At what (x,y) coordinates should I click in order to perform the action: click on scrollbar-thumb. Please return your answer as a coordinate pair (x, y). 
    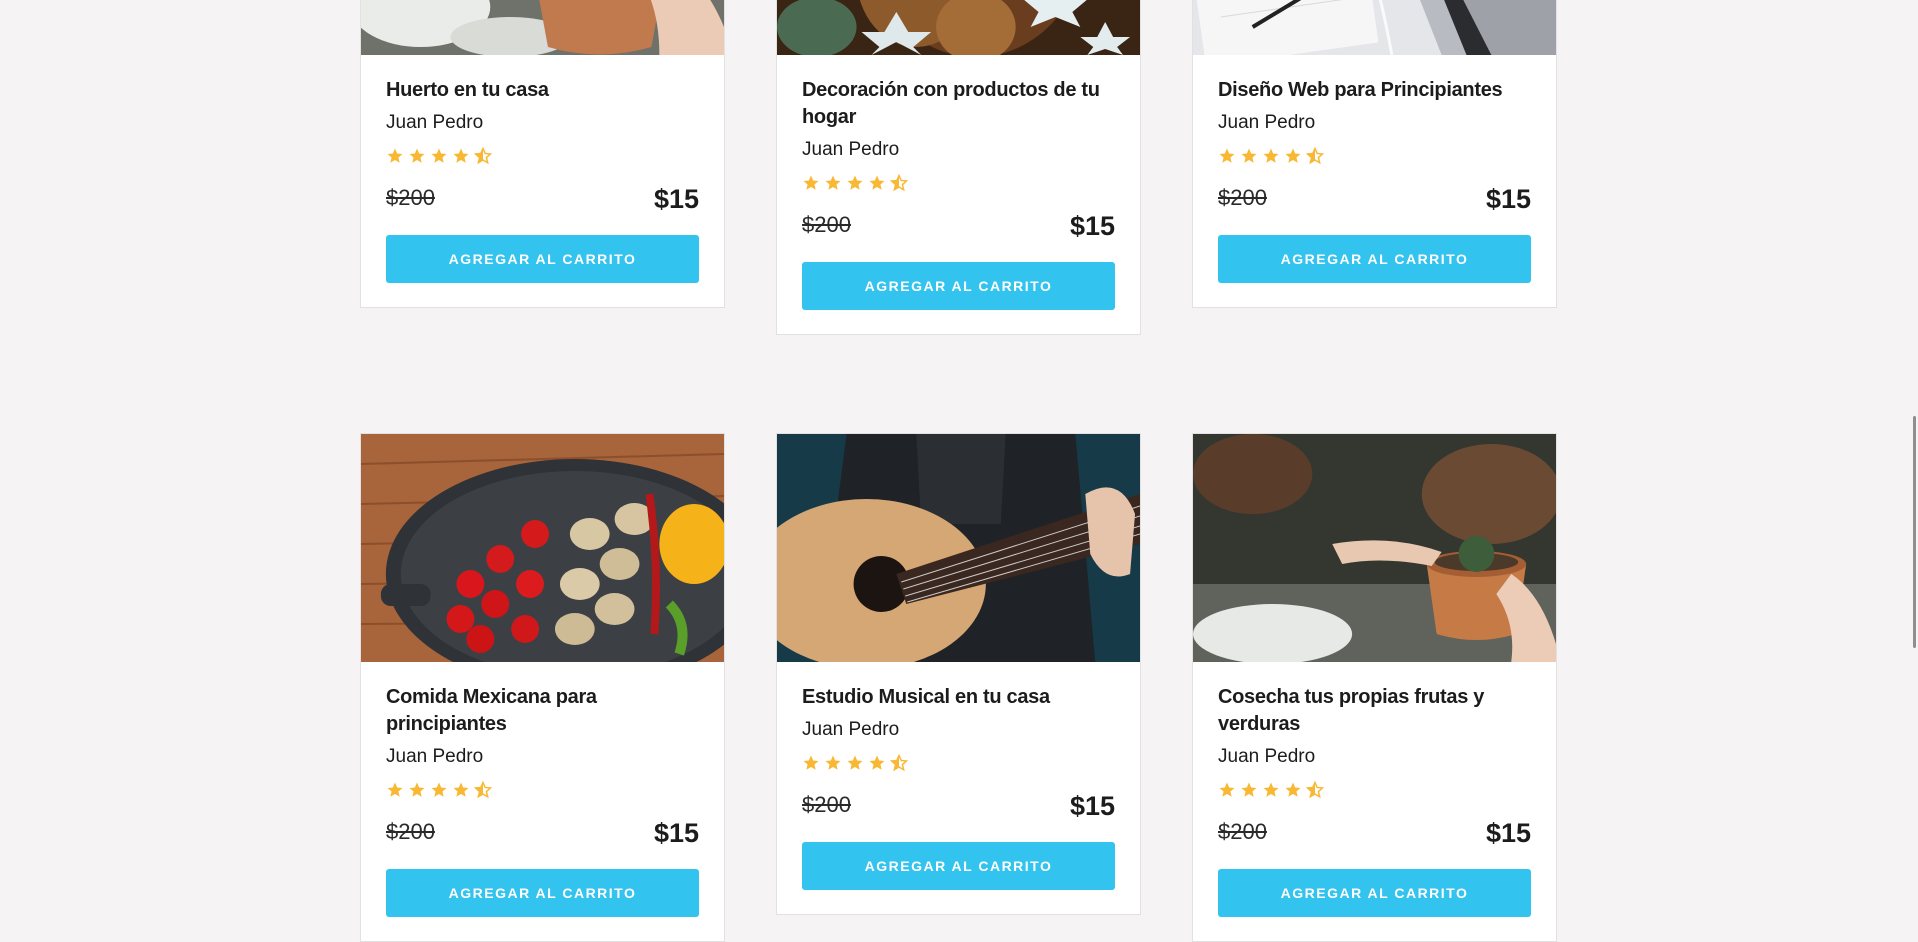
    Looking at the image, I should click on (1914, 532).